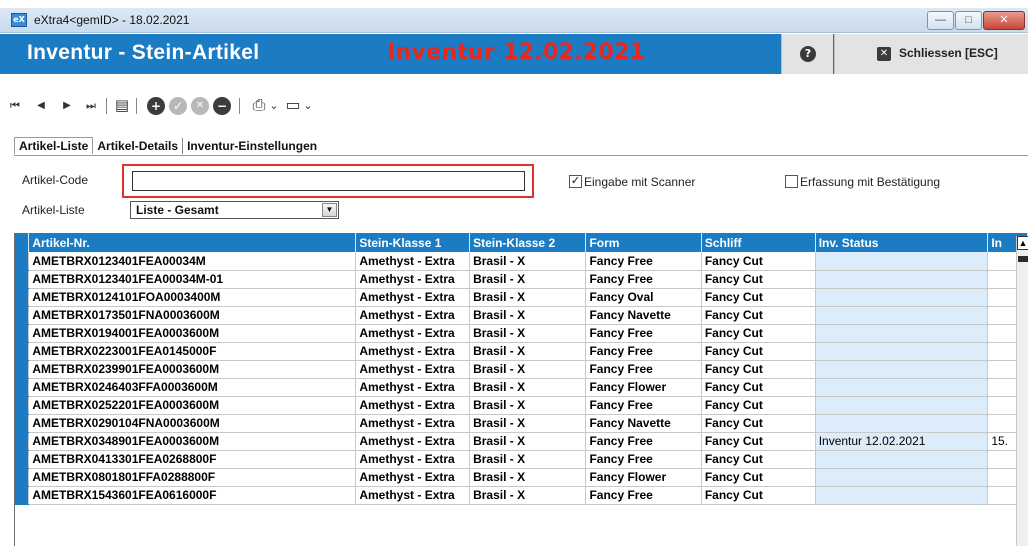 This screenshot has width=1028, height=546. I want to click on dropdown-arrow-icon: ▼, so click(329, 210).